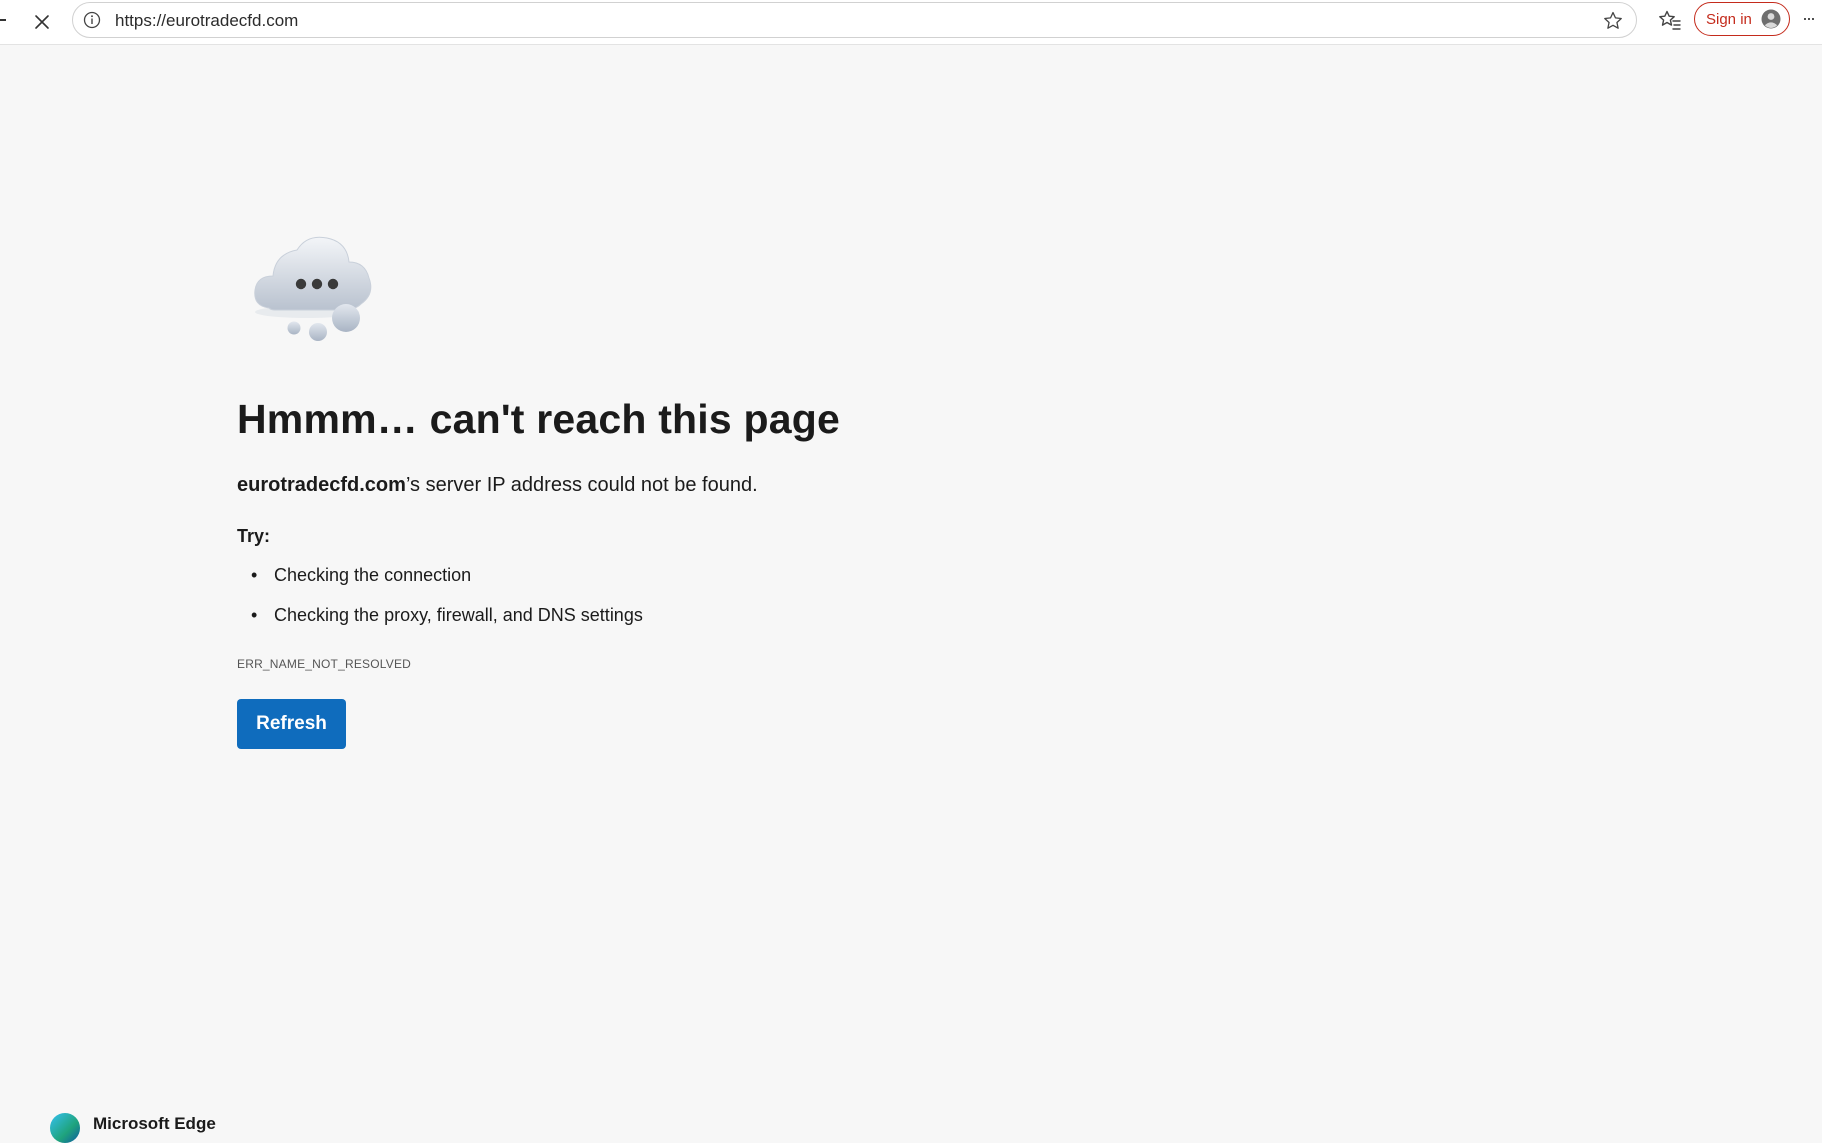 This screenshot has width=1822, height=1143. Describe the element at coordinates (291, 724) in the screenshot. I see `refresh-button: Refresh` at that location.